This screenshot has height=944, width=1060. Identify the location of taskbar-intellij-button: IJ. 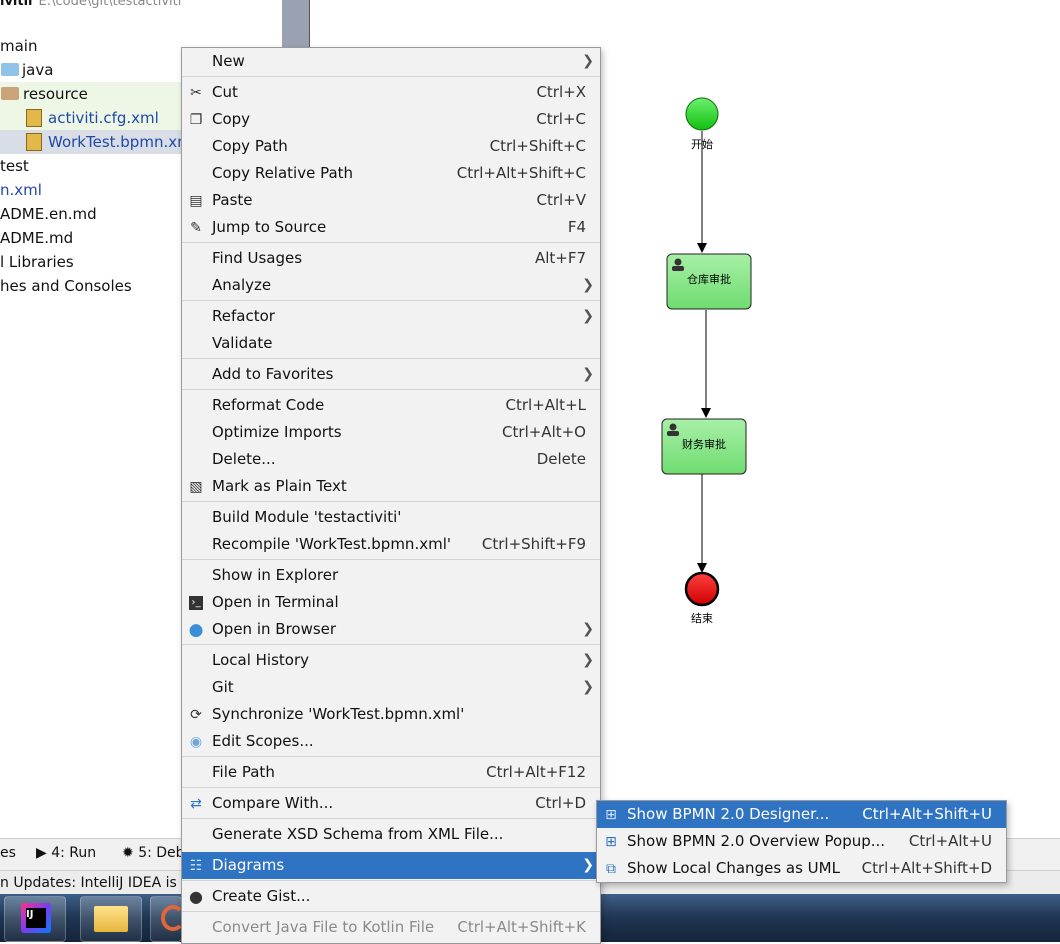
(35, 919).